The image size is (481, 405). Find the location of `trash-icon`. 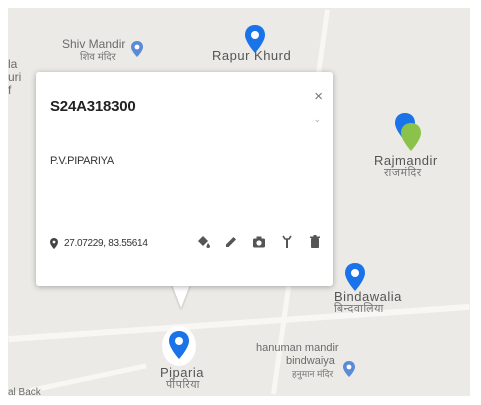

trash-icon is located at coordinates (315, 242).